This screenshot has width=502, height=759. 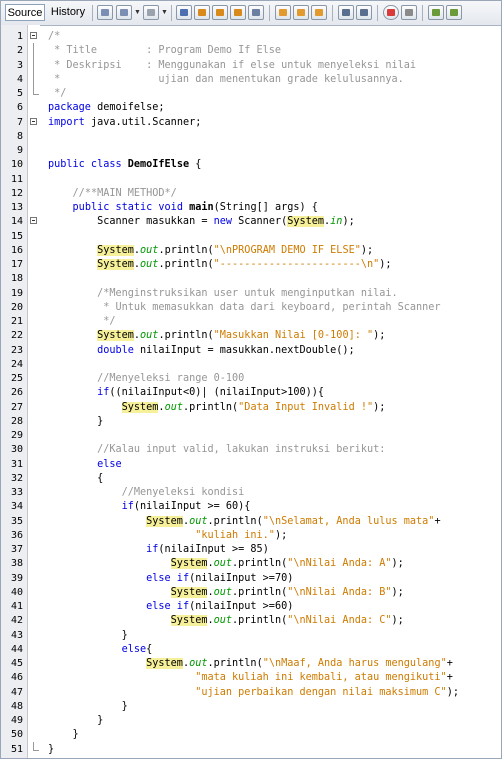 I want to click on code-line: 49 }, so click(x=251, y=720).